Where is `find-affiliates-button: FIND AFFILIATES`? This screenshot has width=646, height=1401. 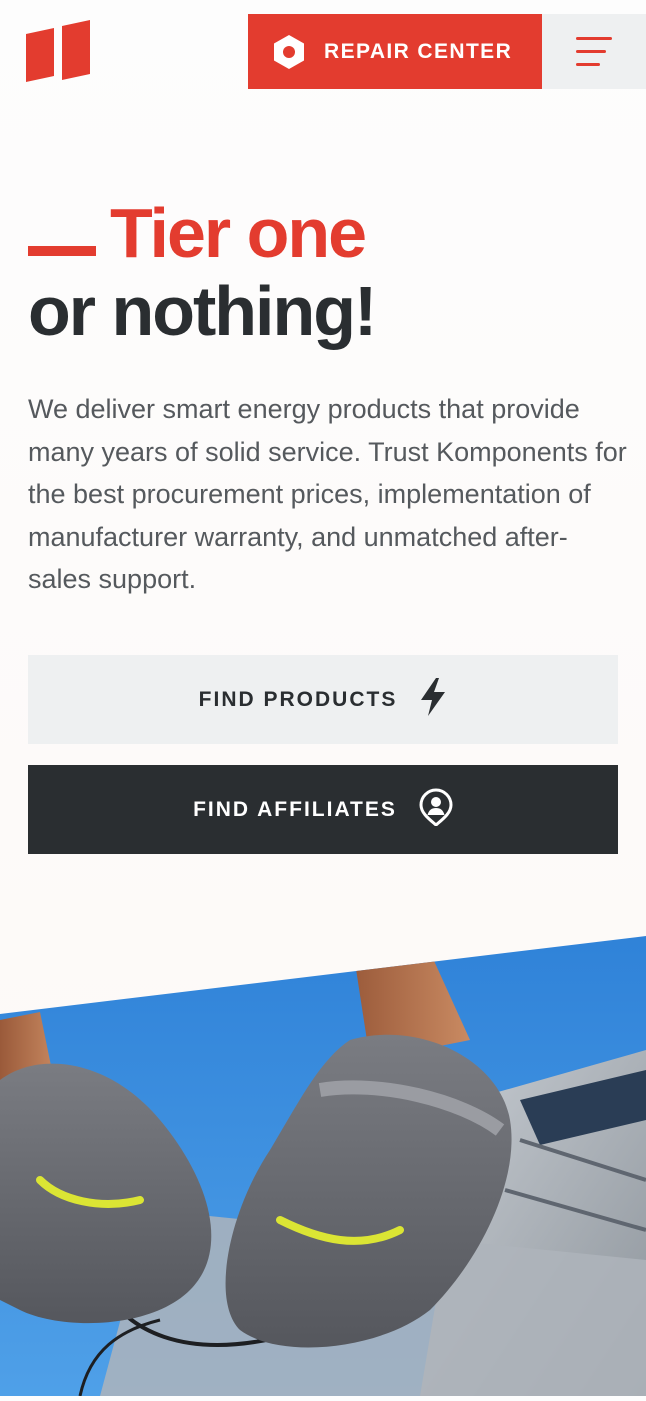
find-affiliates-button: FIND AFFILIATES is located at coordinates (323, 809).